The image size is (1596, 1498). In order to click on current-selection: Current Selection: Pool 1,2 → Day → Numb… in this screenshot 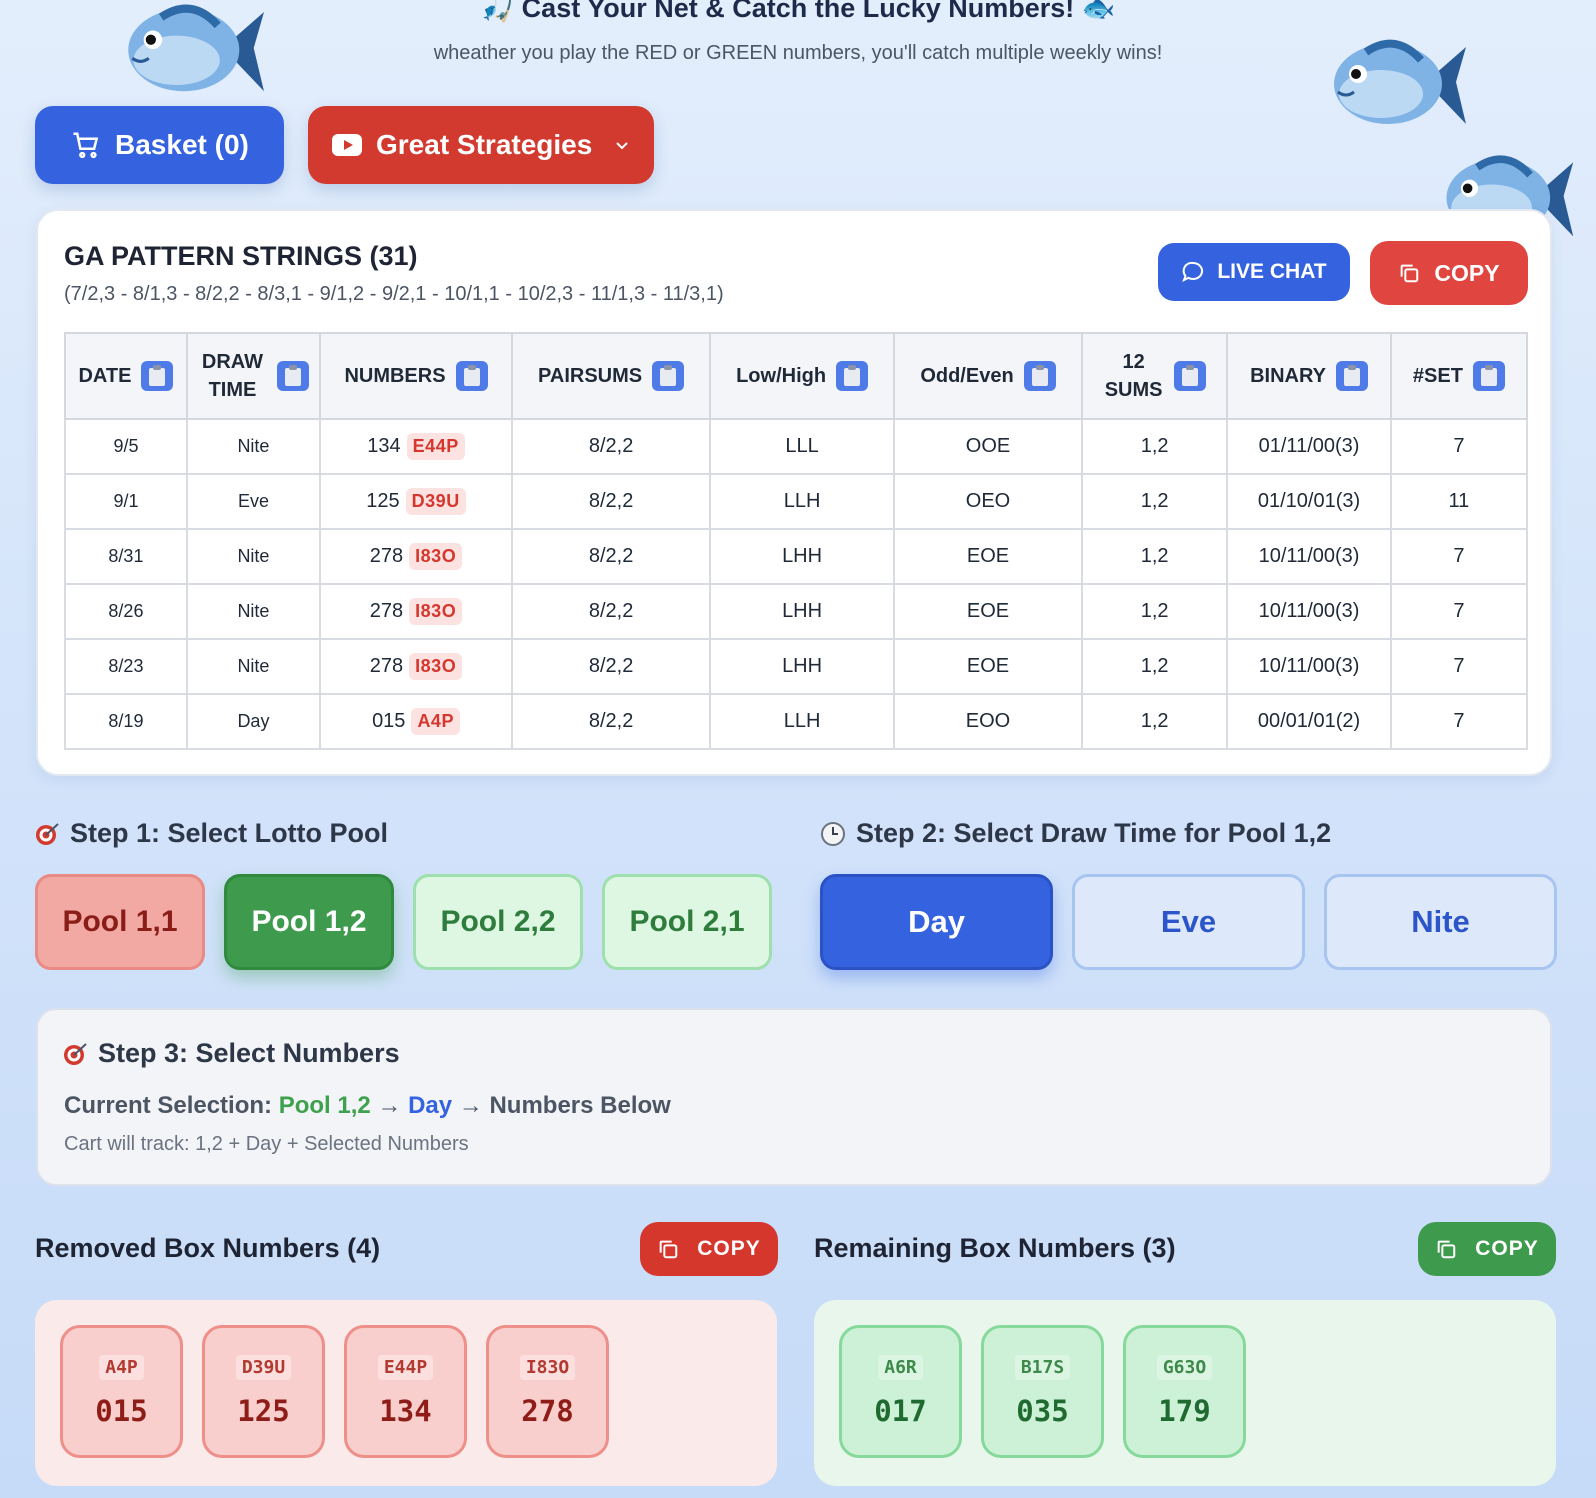, I will do `click(367, 1105)`.